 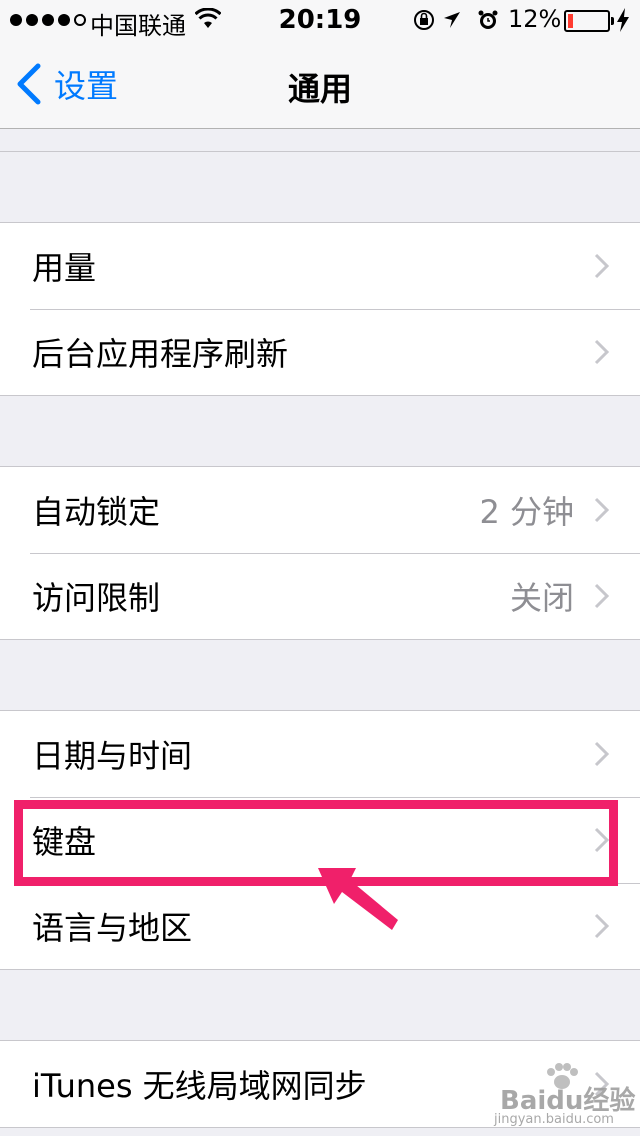 What do you see at coordinates (160, 354) in the screenshot?
I see `row-label: 后台应用程序刷新` at bounding box center [160, 354].